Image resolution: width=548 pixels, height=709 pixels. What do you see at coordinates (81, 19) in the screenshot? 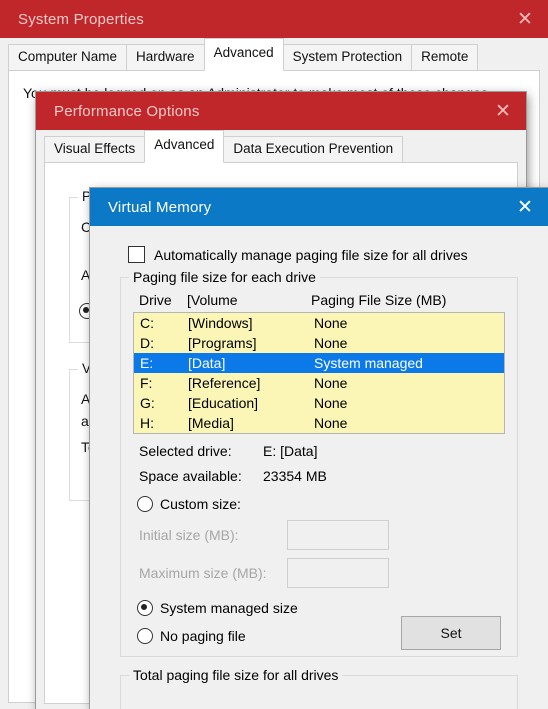
I see `system-properties-title: System Properties` at bounding box center [81, 19].